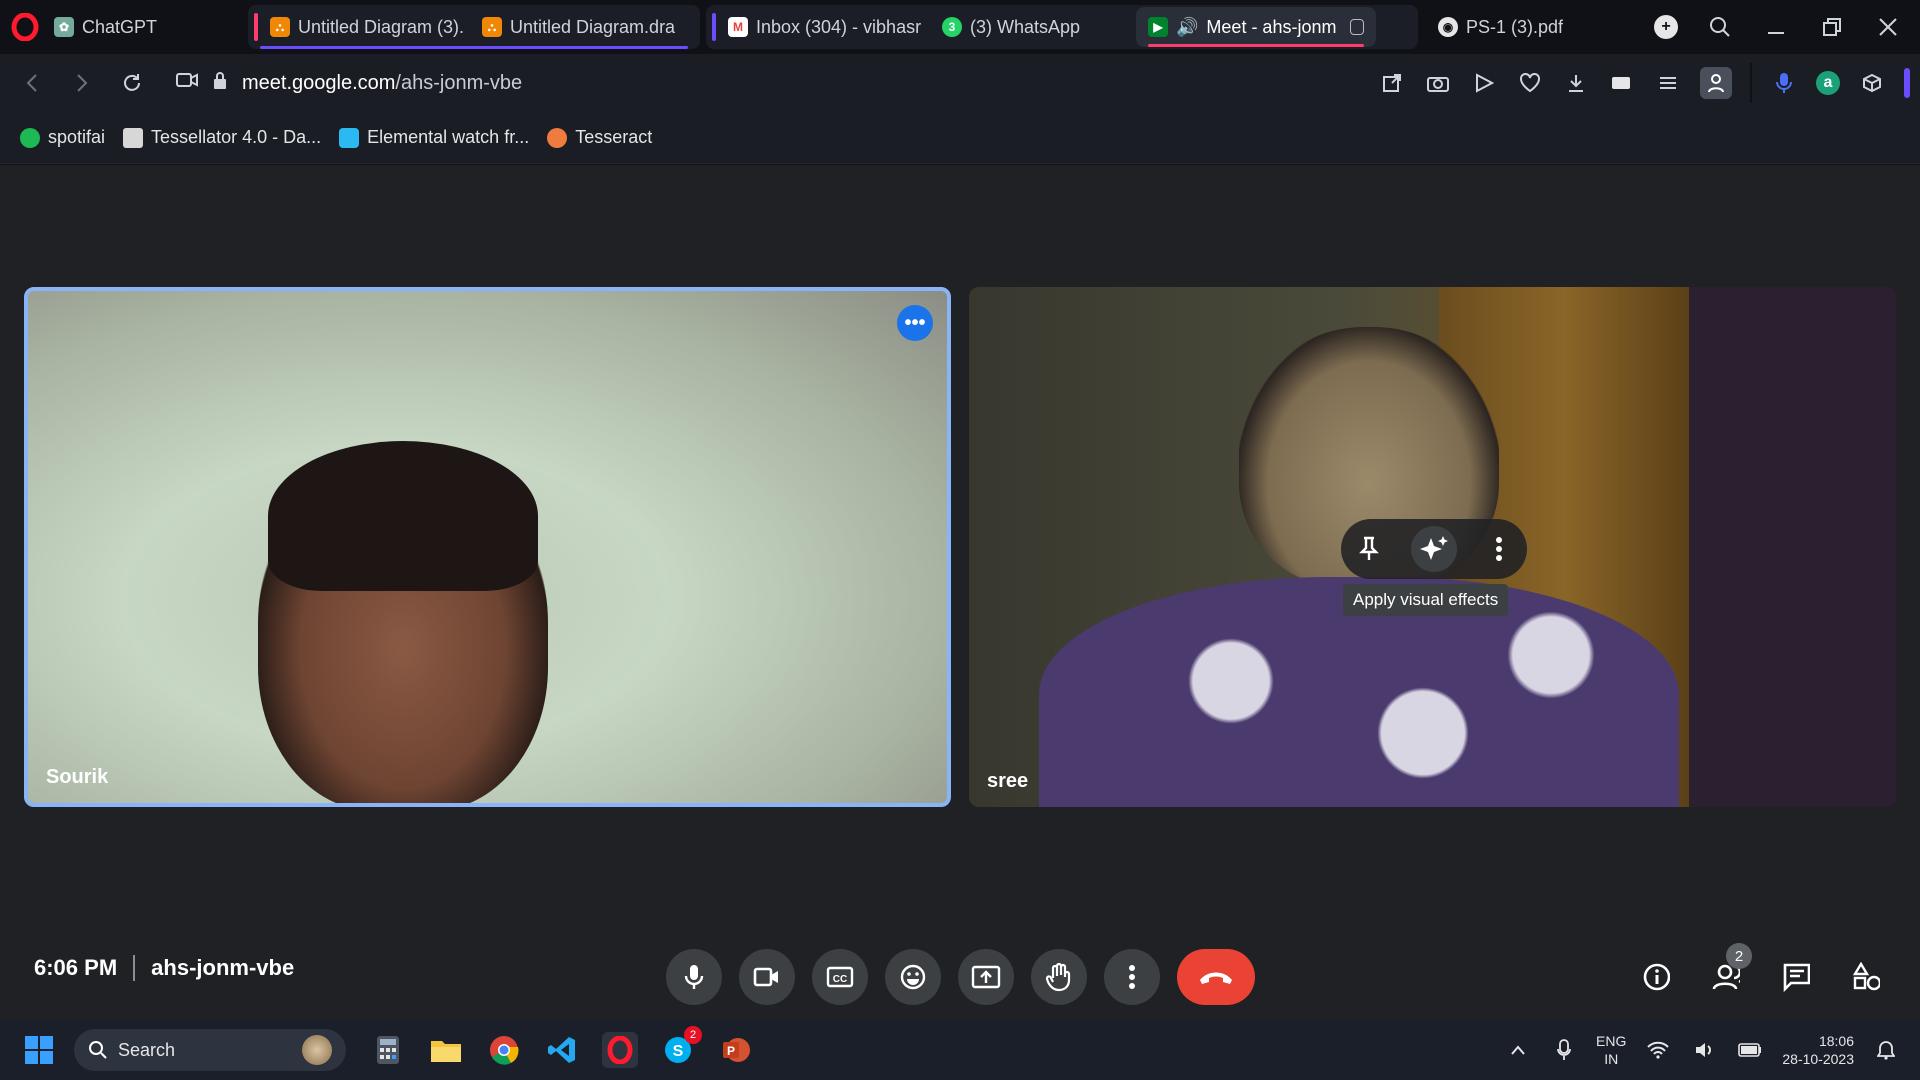 The width and height of the screenshot is (1920, 1080). I want to click on powerpoint-icon: P, so click(736, 1050).